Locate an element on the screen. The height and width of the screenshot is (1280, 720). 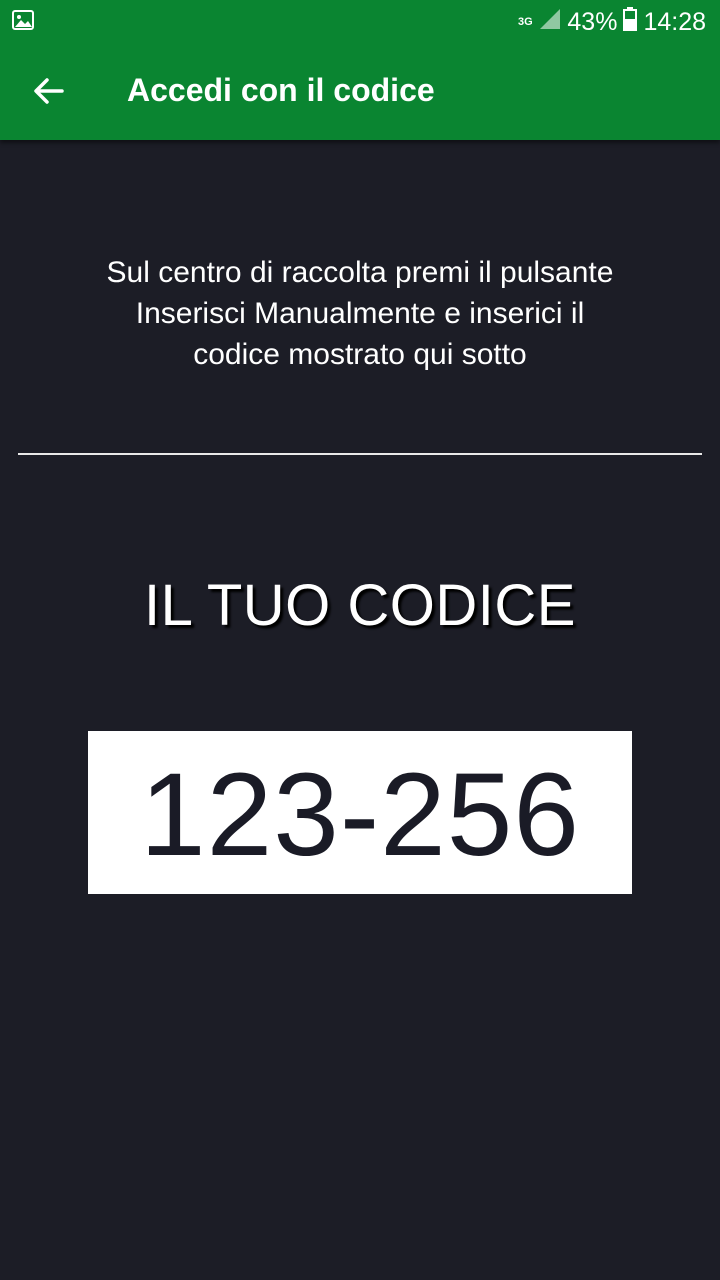
status-bar: 3G 43% 14:28 is located at coordinates (360, 22).